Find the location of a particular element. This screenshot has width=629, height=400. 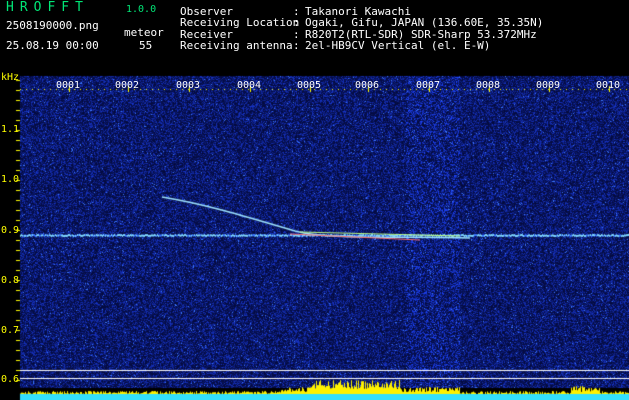

x-tick-label: 0006 is located at coordinates (367, 85).